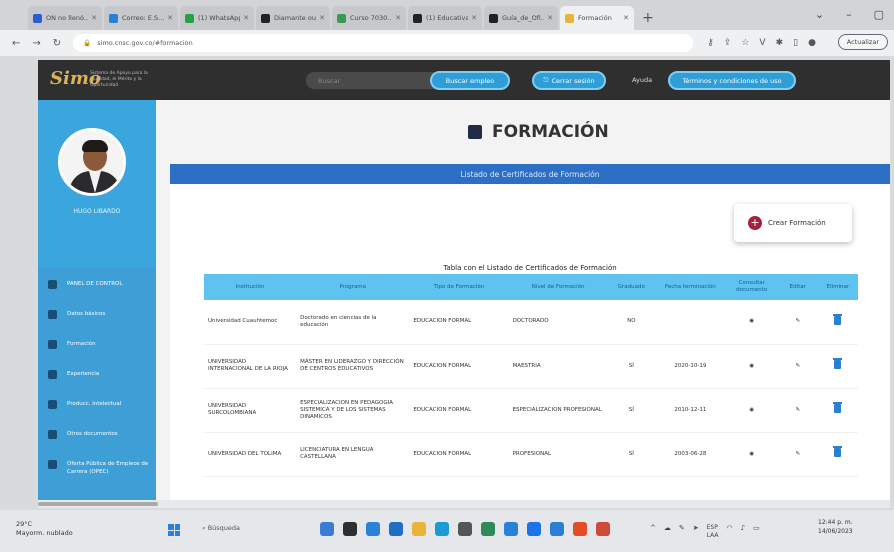 This screenshot has height=552, width=894. What do you see at coordinates (653, 532) in the screenshot?
I see `chevron-up-icon: ^` at bounding box center [653, 532].